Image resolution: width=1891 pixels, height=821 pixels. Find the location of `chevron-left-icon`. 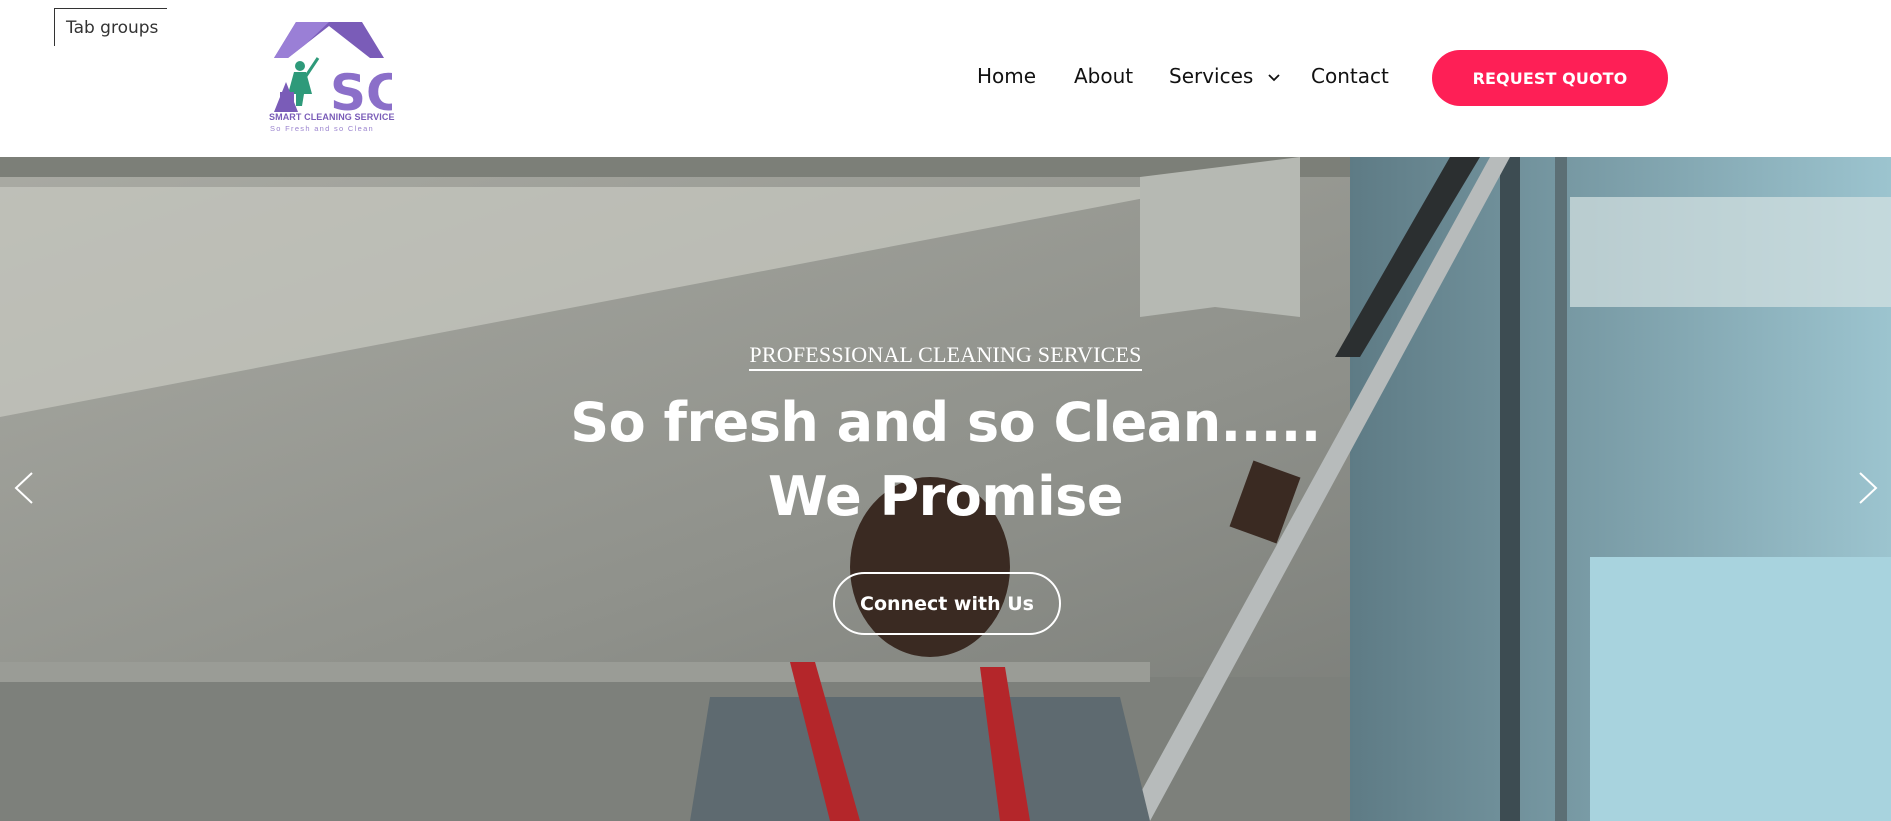

chevron-left-icon is located at coordinates (24, 488).